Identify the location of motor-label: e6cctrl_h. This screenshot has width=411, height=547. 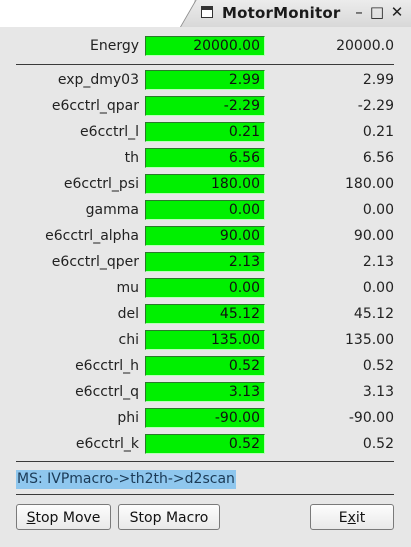
(107, 366).